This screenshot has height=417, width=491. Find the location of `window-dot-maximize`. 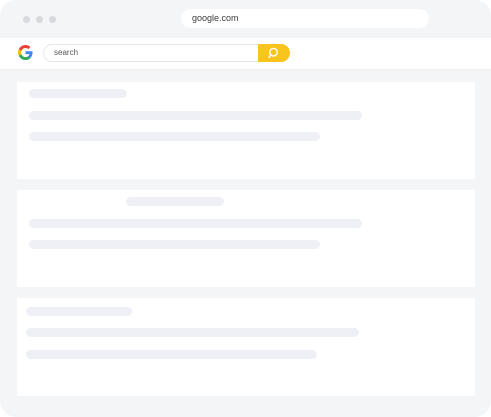

window-dot-maximize is located at coordinates (52, 19).